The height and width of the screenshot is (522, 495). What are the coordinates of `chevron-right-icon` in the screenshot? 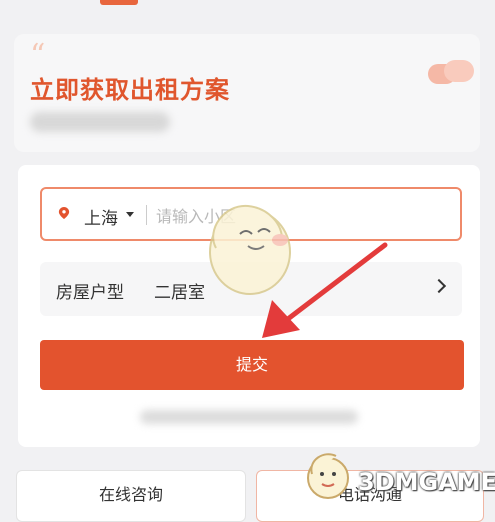 It's located at (439, 286).